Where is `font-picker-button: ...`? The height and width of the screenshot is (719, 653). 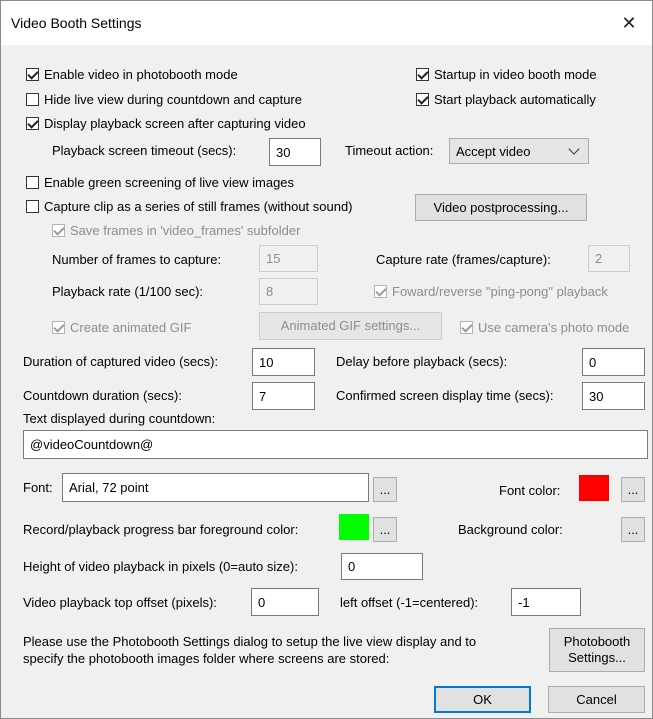
font-picker-button: ... is located at coordinates (385, 489).